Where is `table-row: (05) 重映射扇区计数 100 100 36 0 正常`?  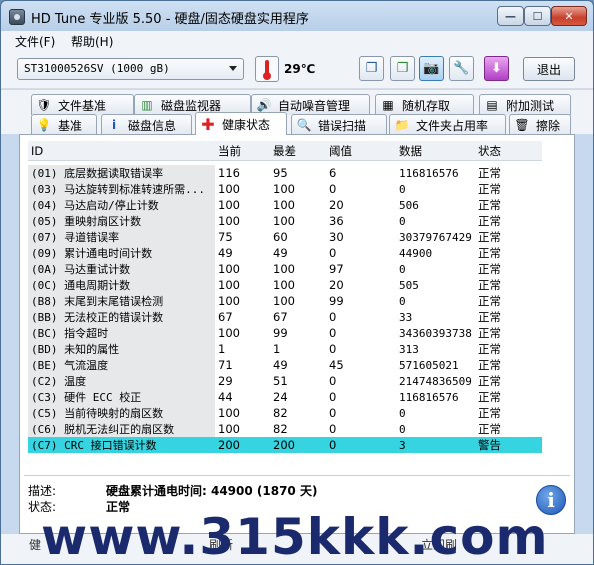
table-row: (05) 重映射扇区计数 100 100 36 0 正常 is located at coordinates (285, 221).